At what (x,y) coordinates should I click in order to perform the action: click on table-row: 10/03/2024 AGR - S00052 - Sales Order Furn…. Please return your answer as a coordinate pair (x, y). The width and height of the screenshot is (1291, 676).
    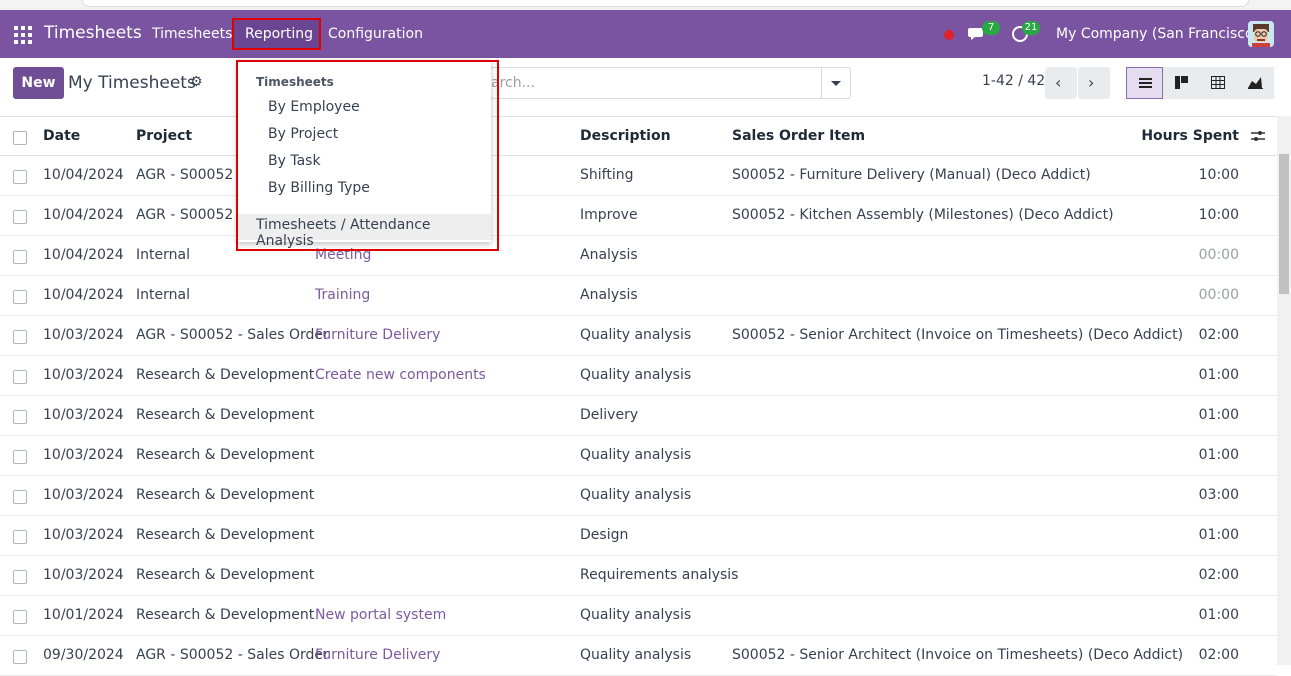
    Looking at the image, I should click on (638, 336).